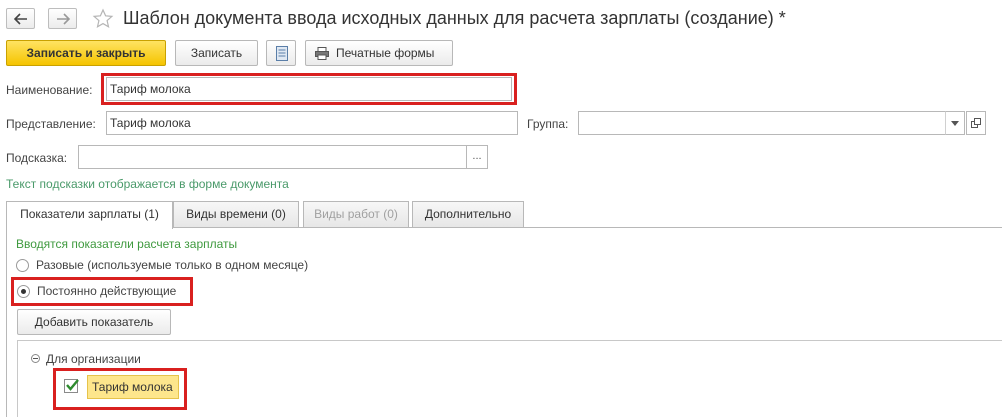  I want to click on tab-work-types: Виды работ (0), so click(356, 214).